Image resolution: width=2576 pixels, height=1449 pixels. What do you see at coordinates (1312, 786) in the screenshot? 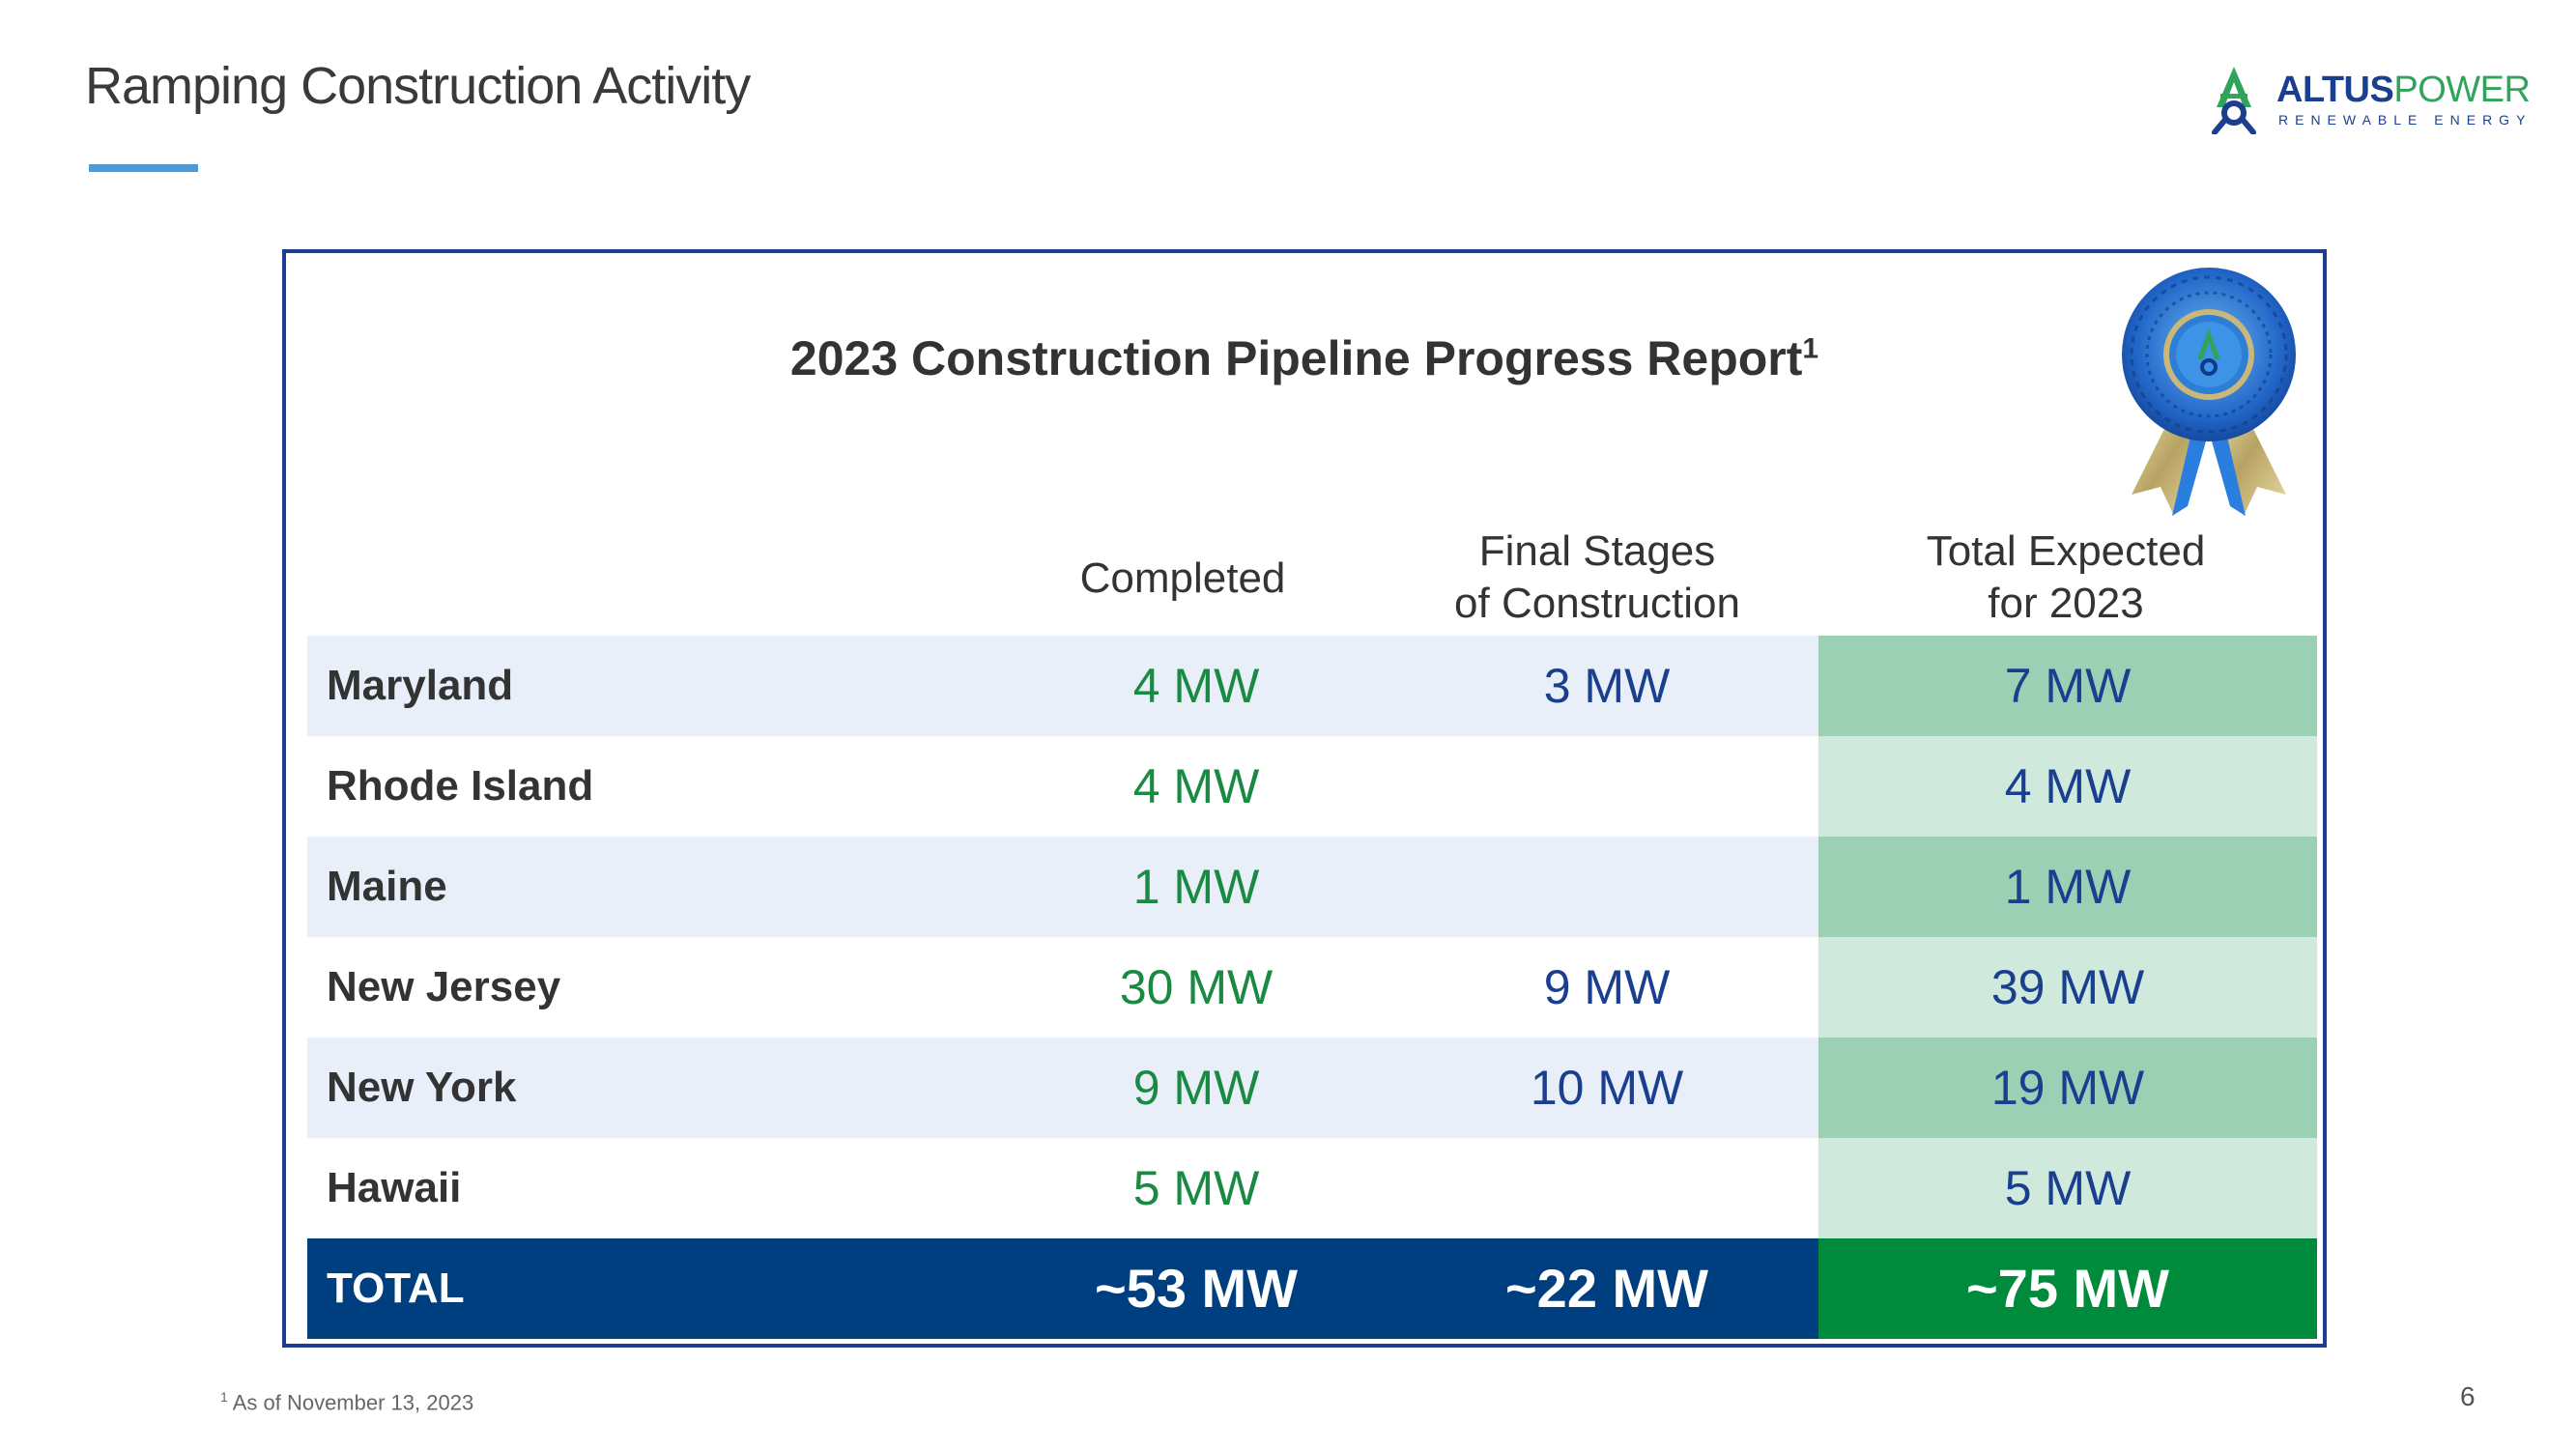
I see `table-row: Rhode Island 4 MW 4 MW` at bounding box center [1312, 786].